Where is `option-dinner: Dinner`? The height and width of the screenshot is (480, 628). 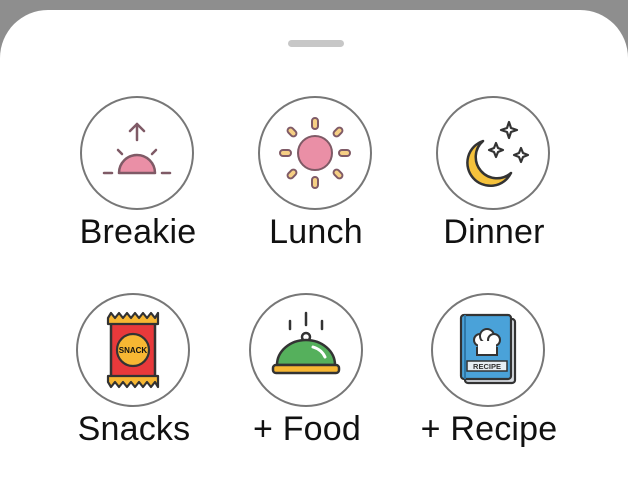 option-dinner: Dinner is located at coordinates (494, 181).